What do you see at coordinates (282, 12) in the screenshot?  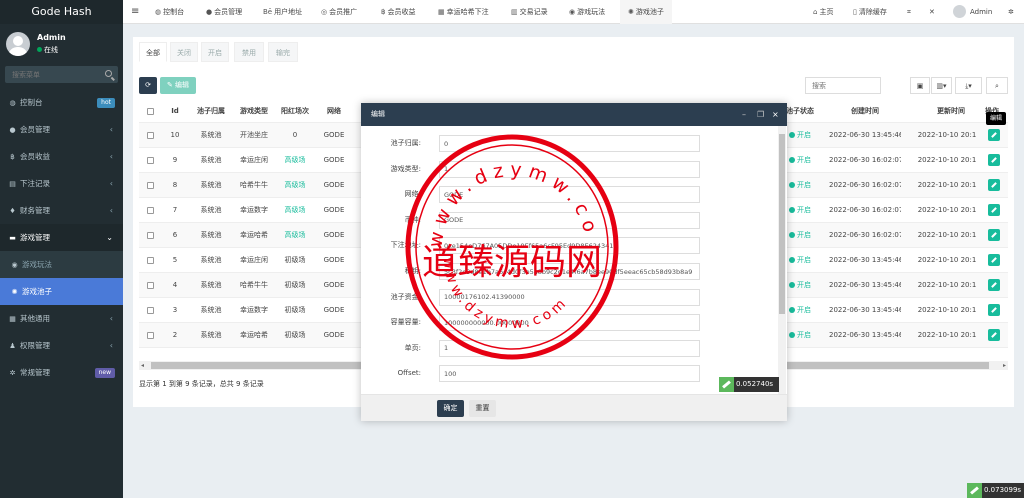 I see `tab-addresses: Bē 用户地址` at bounding box center [282, 12].